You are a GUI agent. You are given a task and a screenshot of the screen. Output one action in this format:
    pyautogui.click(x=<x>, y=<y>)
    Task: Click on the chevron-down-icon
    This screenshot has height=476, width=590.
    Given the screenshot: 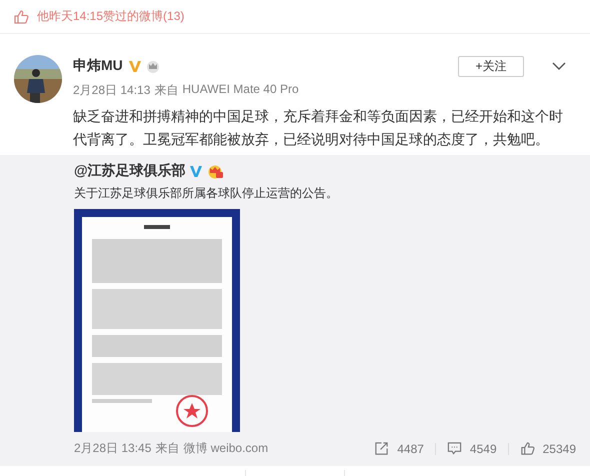 What is the action you would take?
    pyautogui.click(x=559, y=66)
    